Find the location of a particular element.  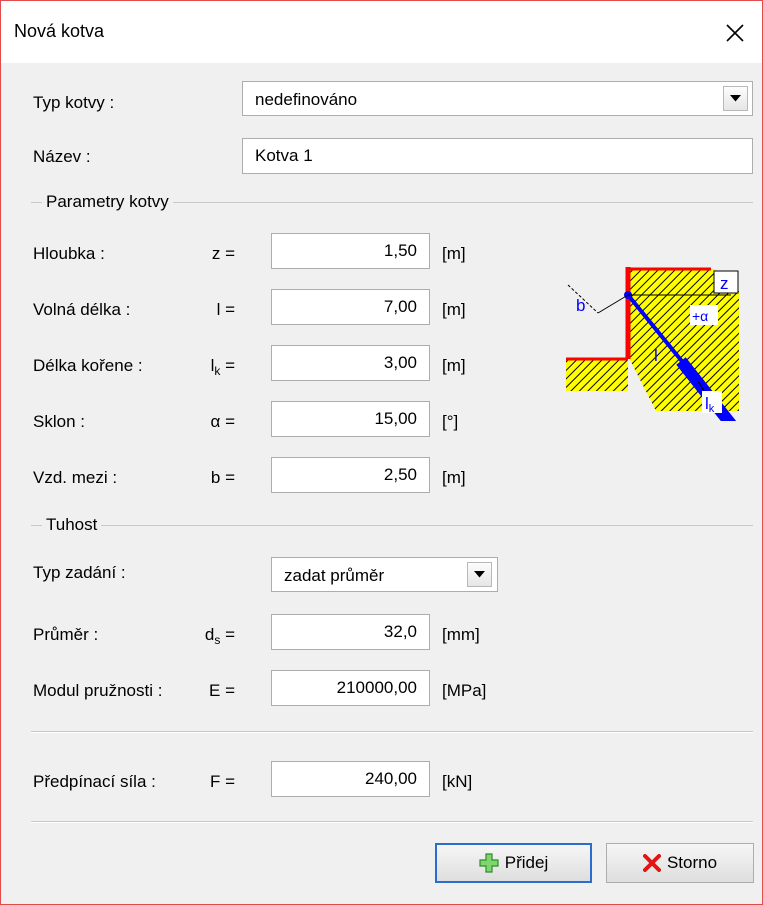

prestress-symbol: F = is located at coordinates (222, 781).